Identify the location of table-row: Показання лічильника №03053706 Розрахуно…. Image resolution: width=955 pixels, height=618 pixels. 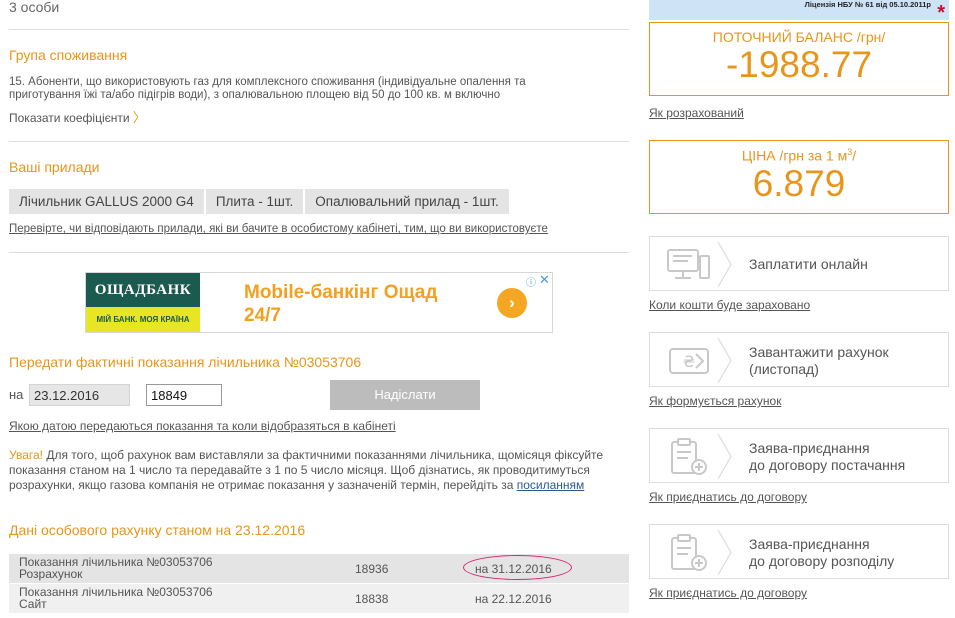
(319, 568).